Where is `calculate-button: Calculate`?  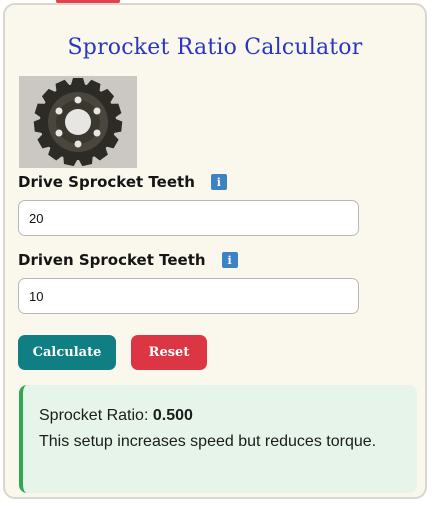 calculate-button: Calculate is located at coordinates (67, 352).